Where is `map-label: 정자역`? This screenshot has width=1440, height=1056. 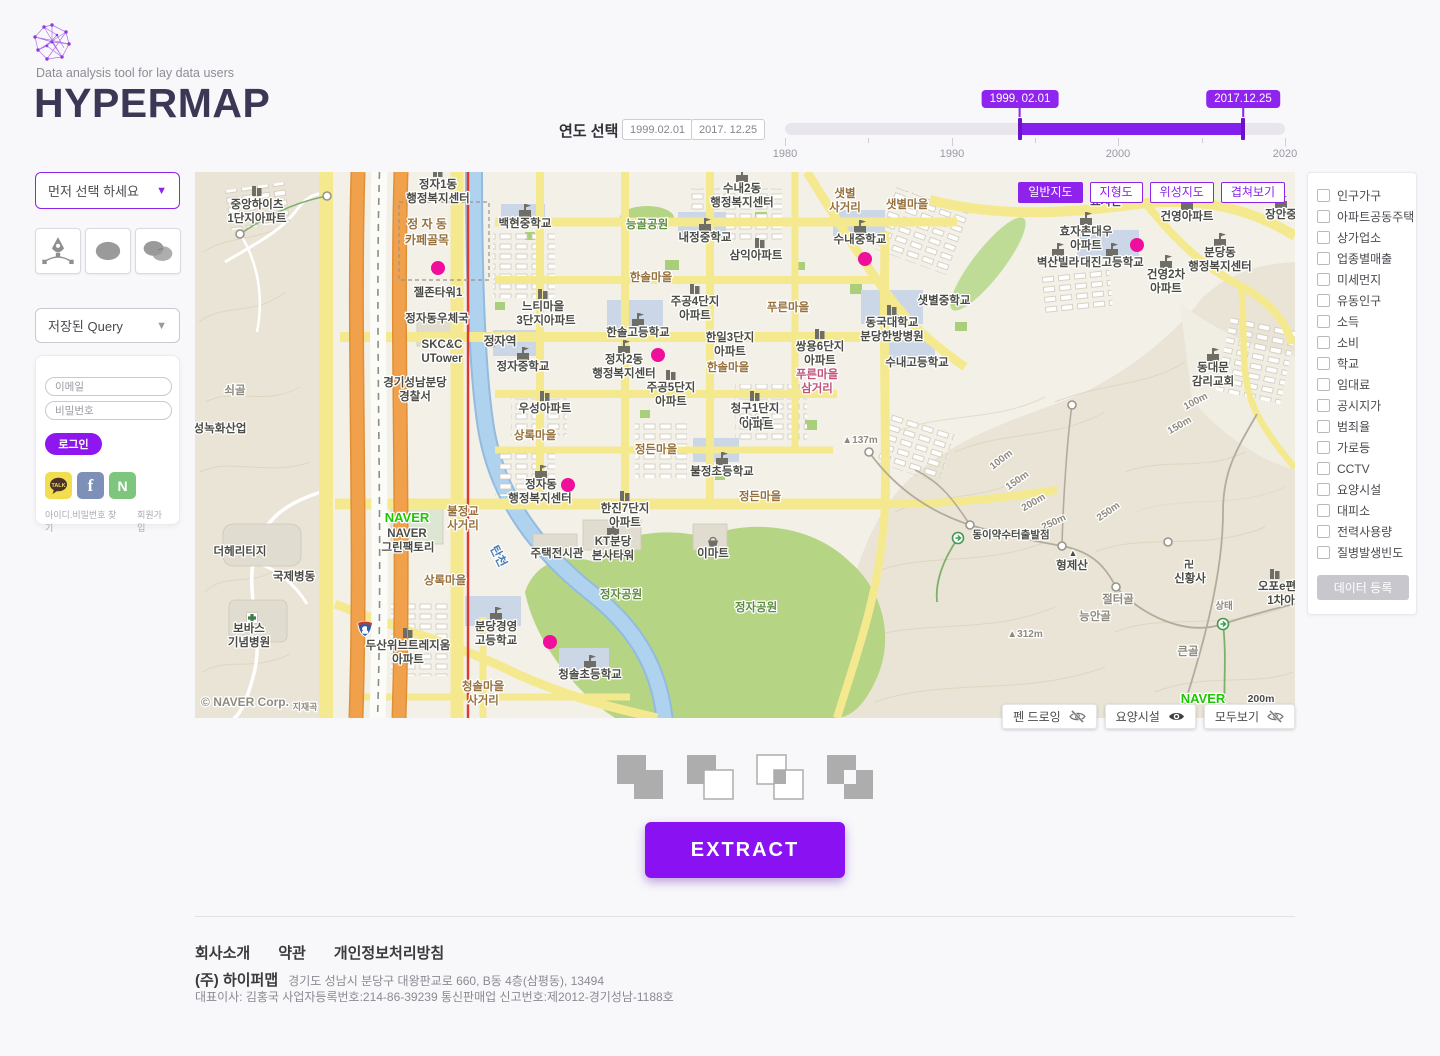 map-label: 정자역 is located at coordinates (499, 340).